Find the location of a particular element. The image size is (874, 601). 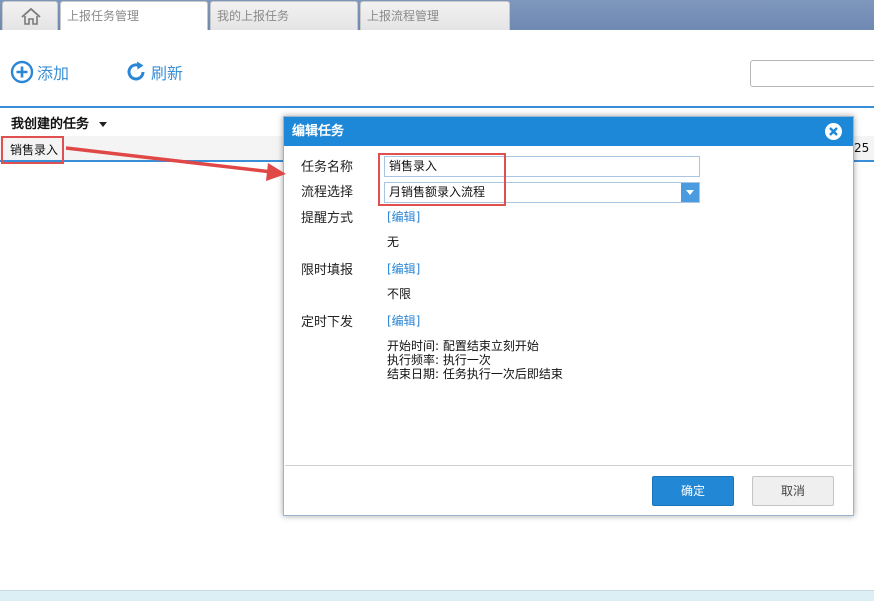

tab-my-report-tasks: 我的上报任务 is located at coordinates (284, 15).